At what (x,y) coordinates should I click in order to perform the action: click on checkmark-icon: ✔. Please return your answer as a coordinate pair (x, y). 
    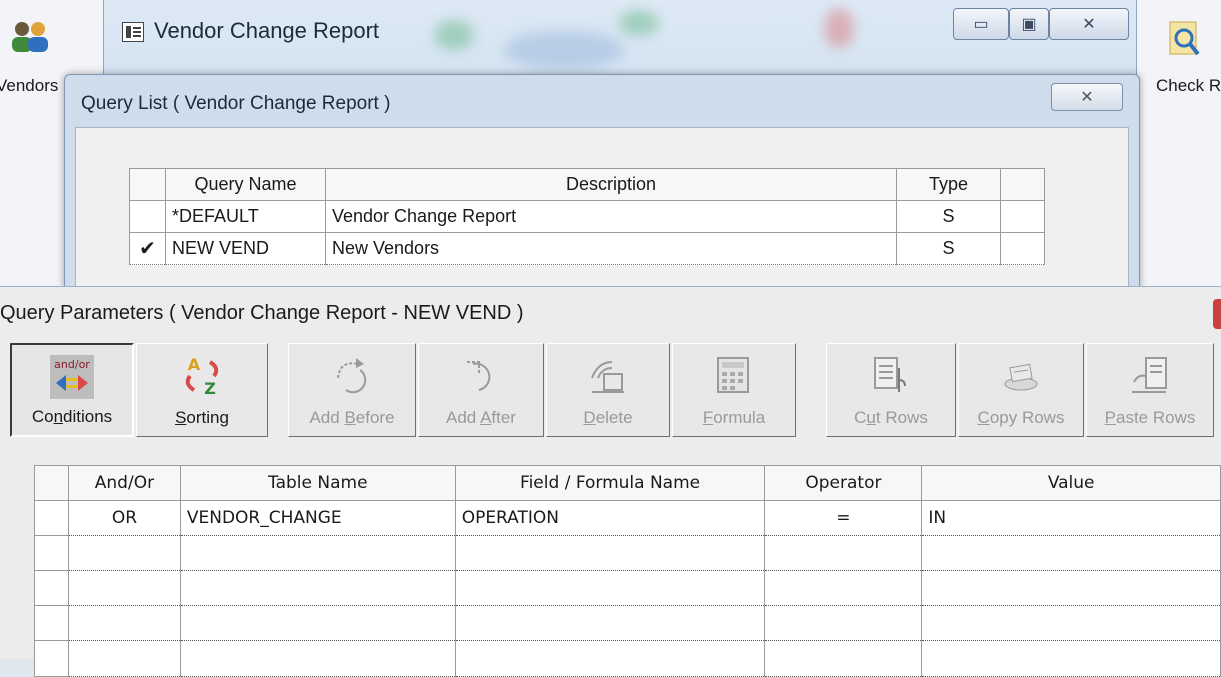
    Looking at the image, I should click on (147, 248).